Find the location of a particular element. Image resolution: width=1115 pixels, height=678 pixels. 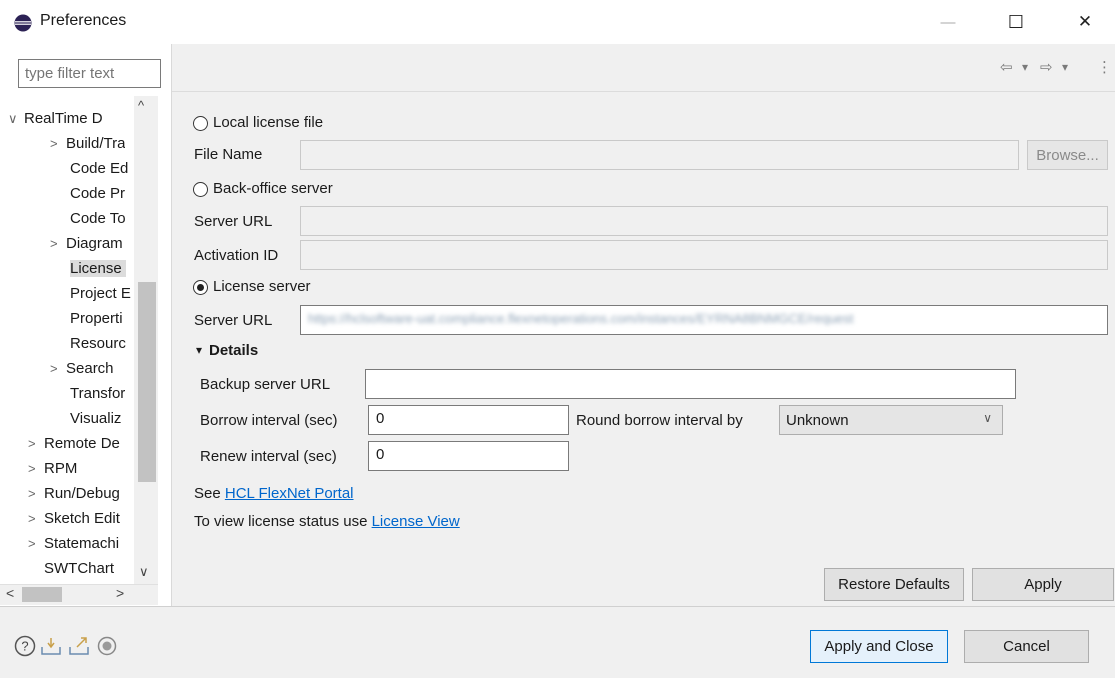

tree-item-label: RPM is located at coordinates (61, 468).